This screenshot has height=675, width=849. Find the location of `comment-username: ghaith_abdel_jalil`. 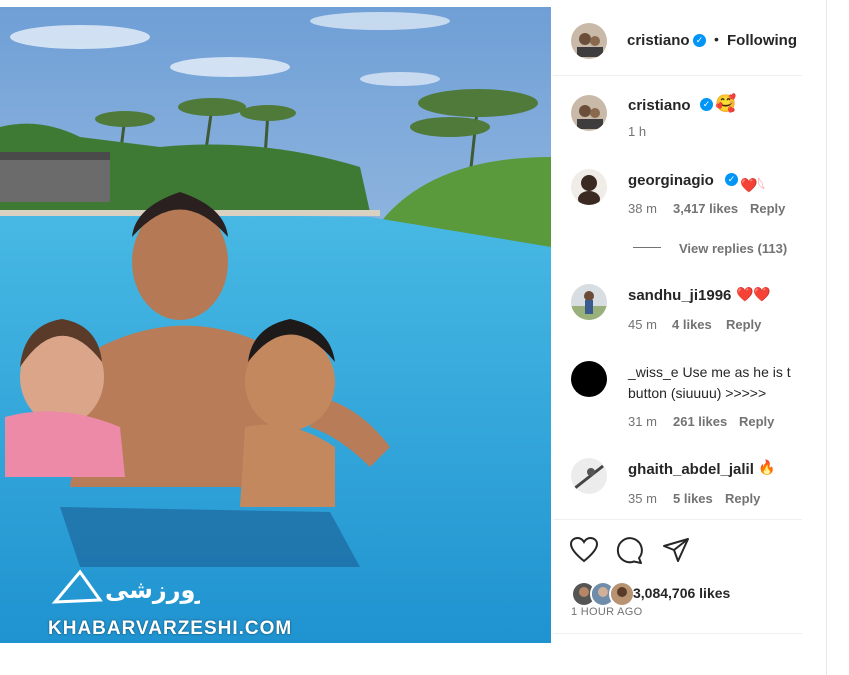

comment-username: ghaith_abdel_jalil is located at coordinates (691, 469).